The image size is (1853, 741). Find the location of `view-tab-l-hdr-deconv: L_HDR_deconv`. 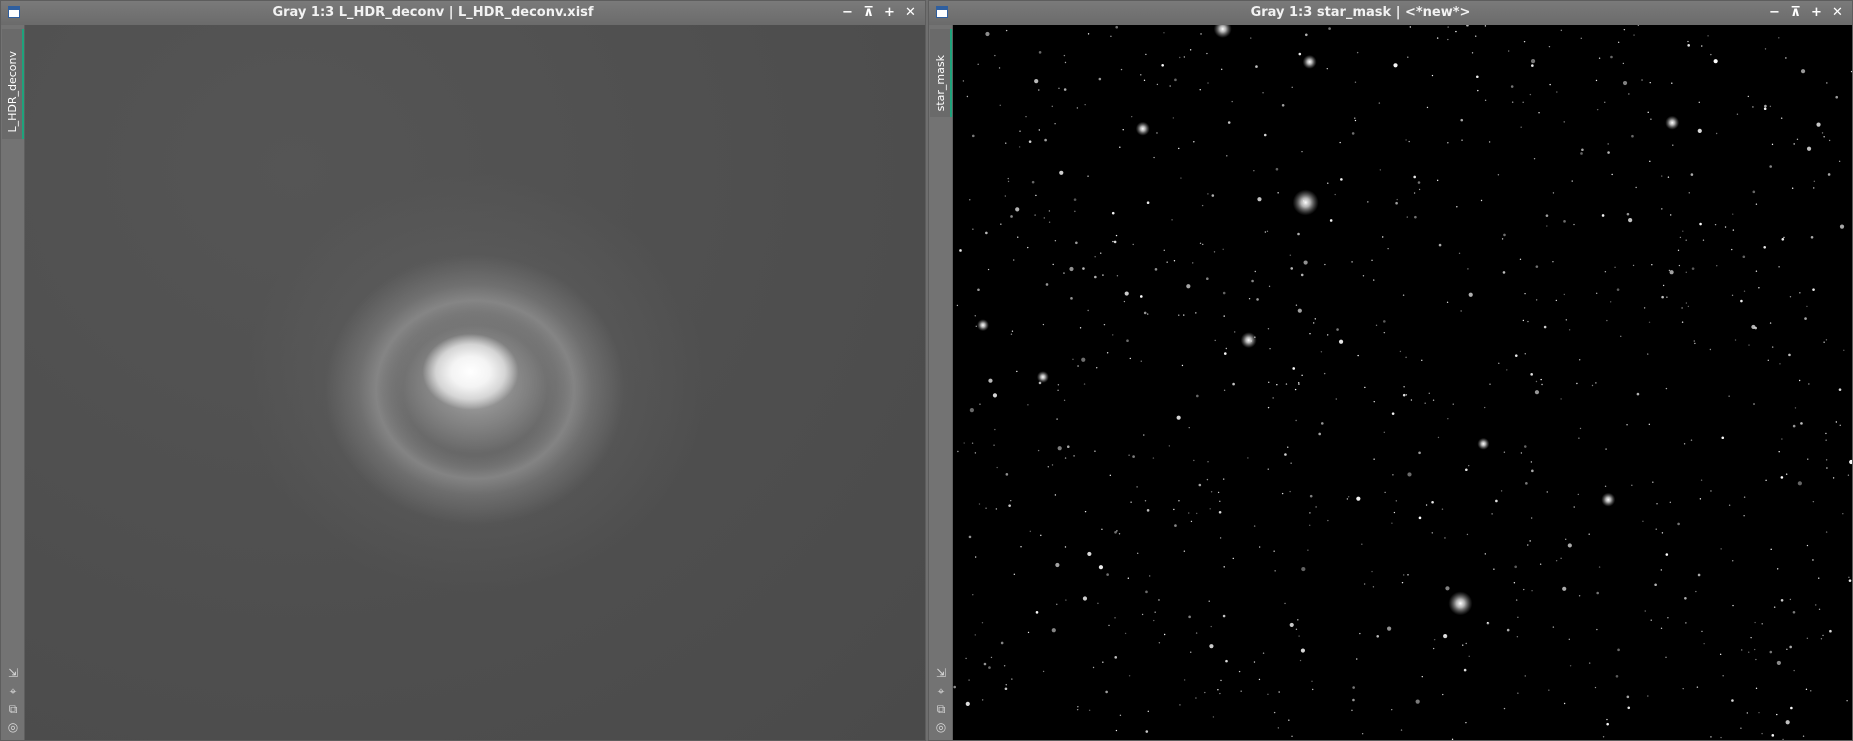

view-tab-l-hdr-deconv: L_HDR_deconv is located at coordinates (13, 84).